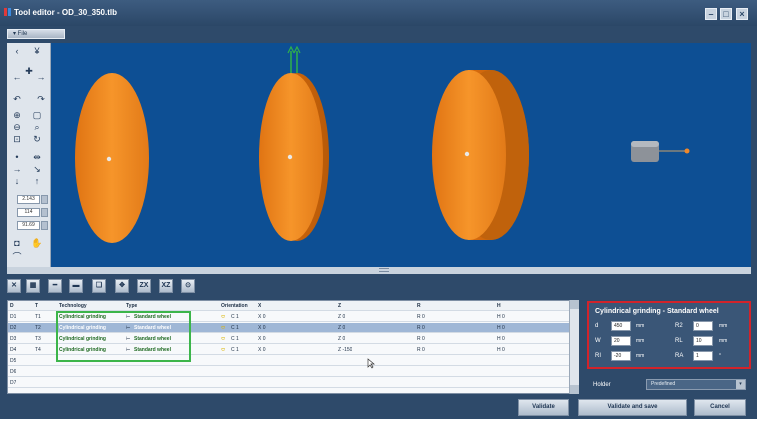  What do you see at coordinates (223, 339) in the screenshot?
I see `orientation-icon: ⬭` at bounding box center [223, 339].